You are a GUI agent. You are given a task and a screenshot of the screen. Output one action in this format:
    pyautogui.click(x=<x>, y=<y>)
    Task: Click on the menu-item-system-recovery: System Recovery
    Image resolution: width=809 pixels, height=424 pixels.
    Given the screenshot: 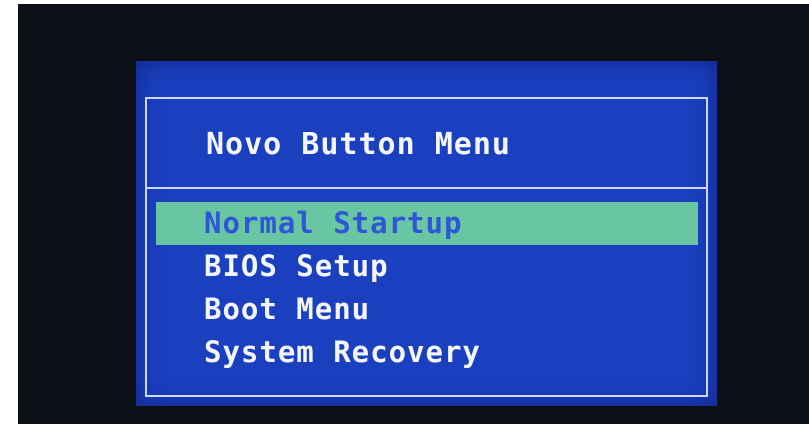 What is the action you would take?
    pyautogui.click(x=427, y=352)
    